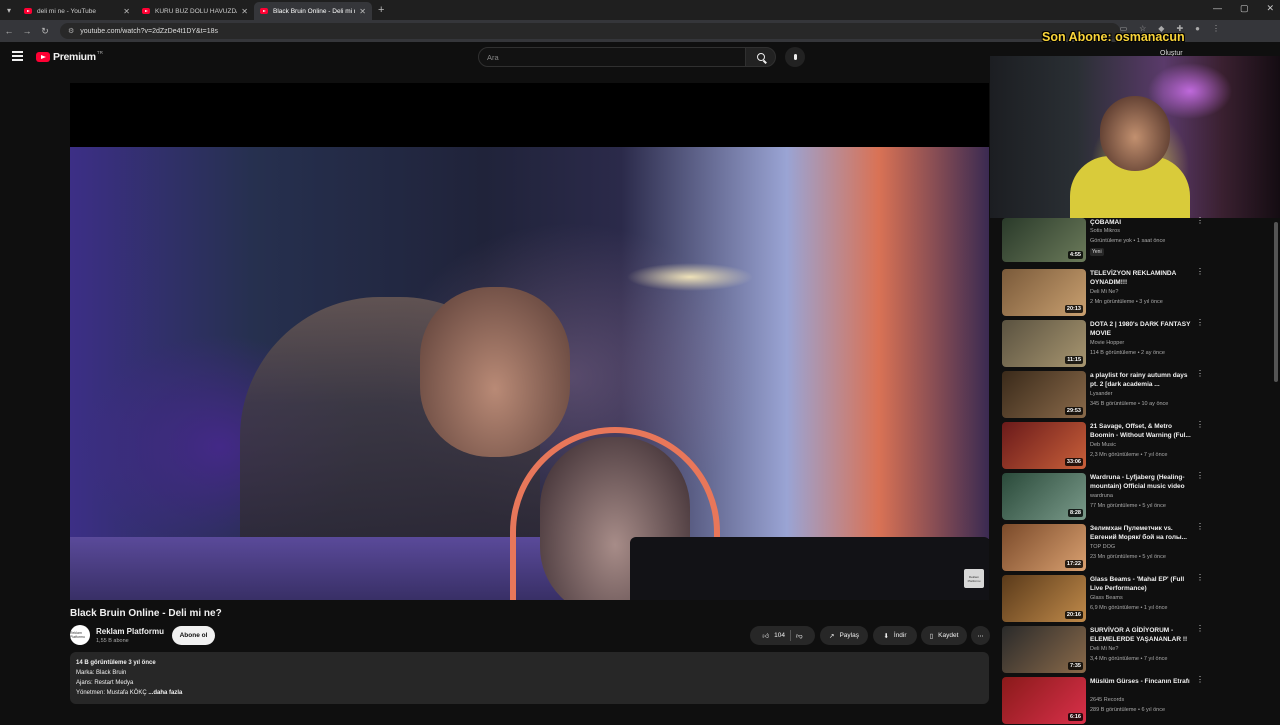  I want to click on recommendation-title: TELEVİZYON REKLAMINDA OYNADIM!!!, so click(1142, 278).